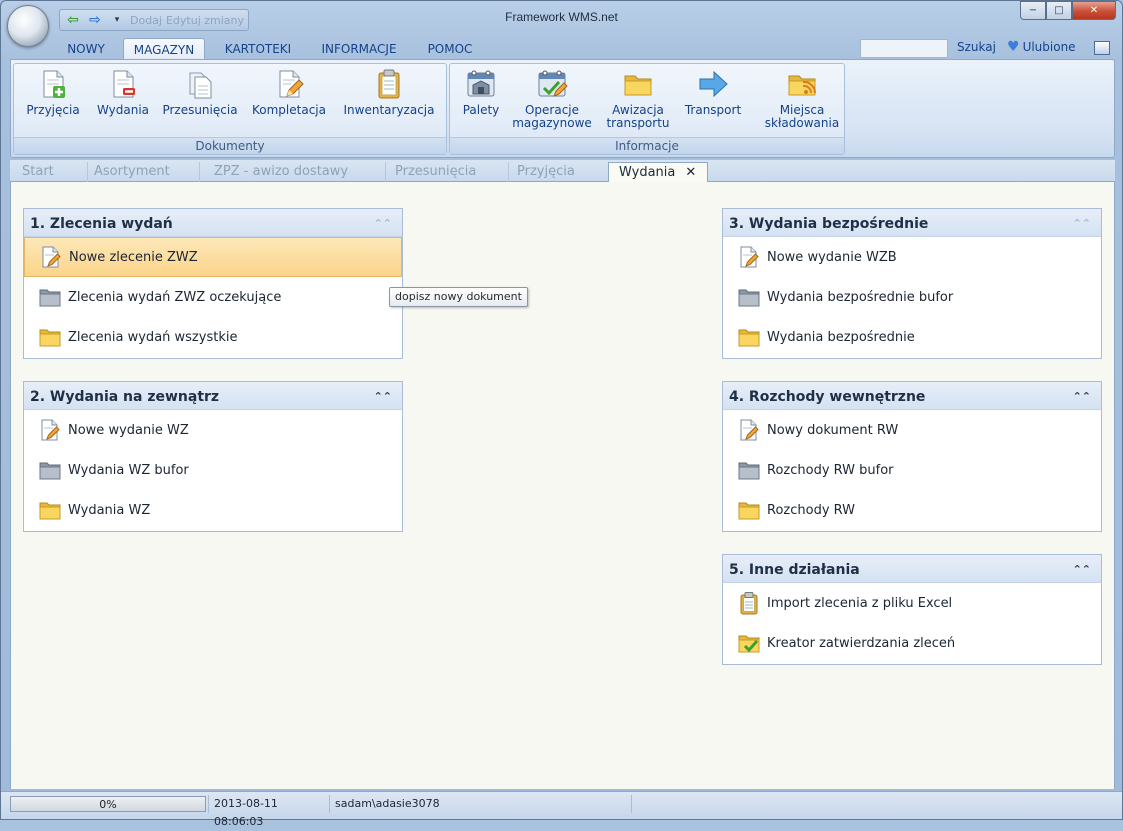  I want to click on clipboard-icon, so click(389, 84).